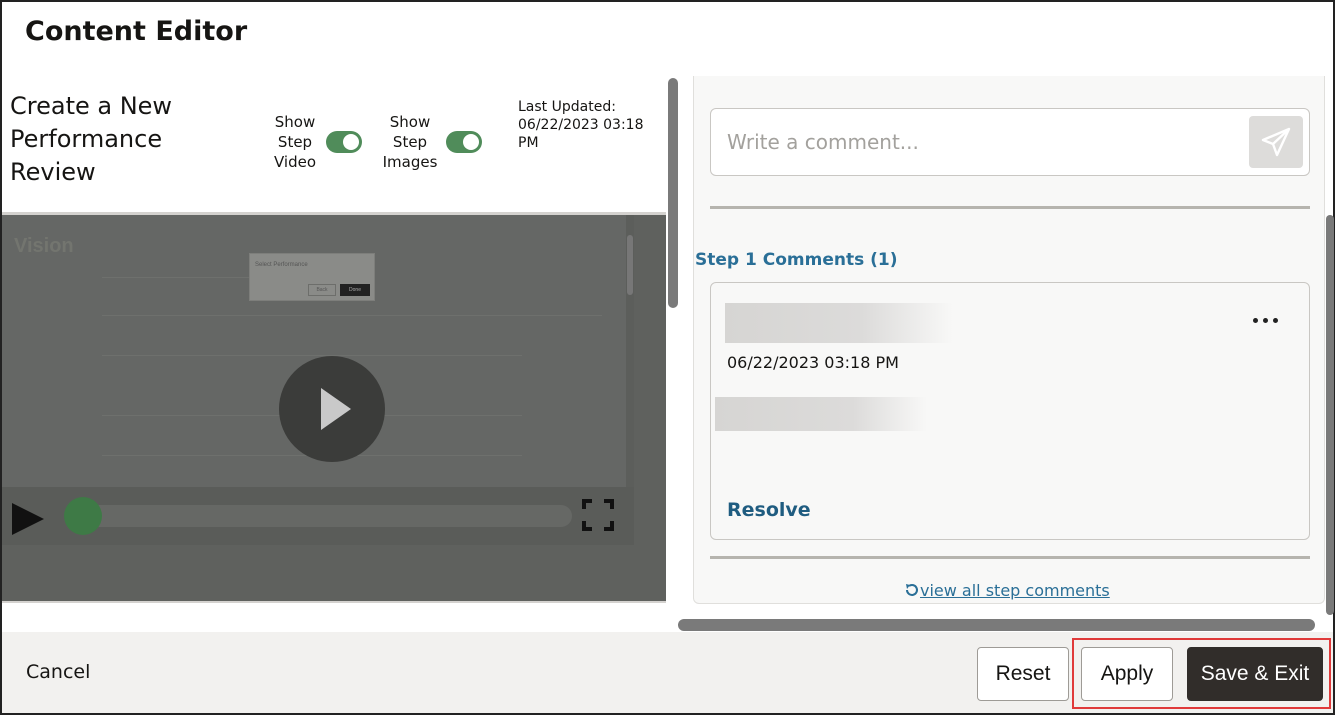 The height and width of the screenshot is (715, 1335). Describe the element at coordinates (28, 519) in the screenshot. I see `play-icon` at that location.